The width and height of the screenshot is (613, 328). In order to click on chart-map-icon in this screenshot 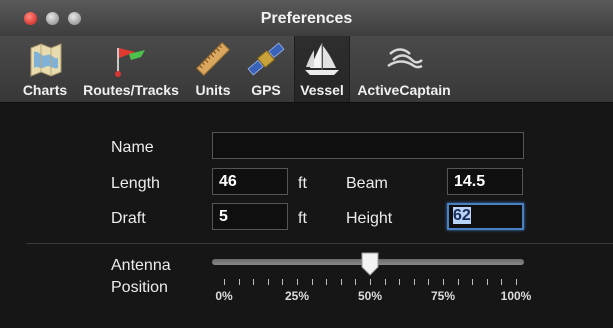, I will do `click(46, 60)`.